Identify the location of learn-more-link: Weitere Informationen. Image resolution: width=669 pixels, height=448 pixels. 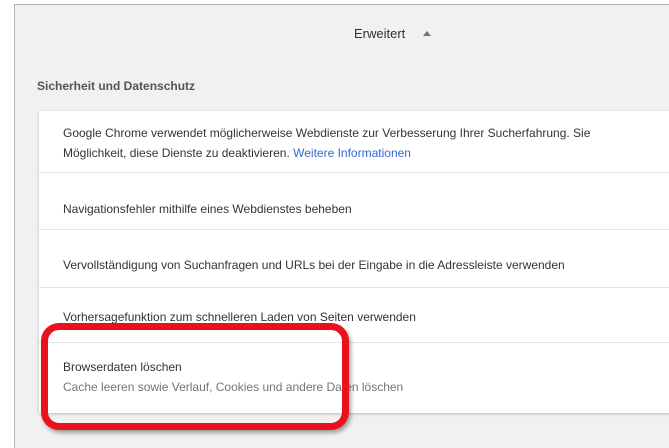
(352, 153).